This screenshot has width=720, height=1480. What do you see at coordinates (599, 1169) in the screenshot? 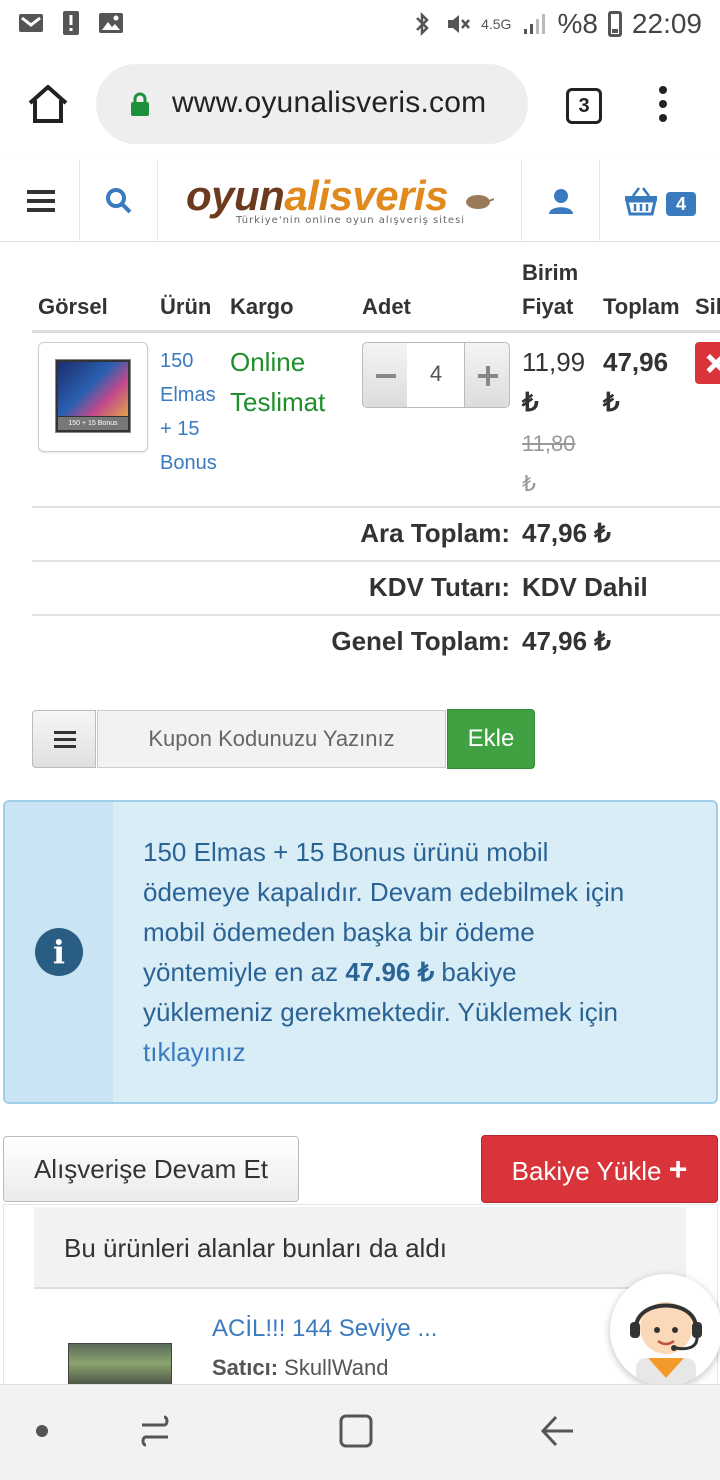
I see `topup-balance-button: Bakiye Yükle +` at bounding box center [599, 1169].